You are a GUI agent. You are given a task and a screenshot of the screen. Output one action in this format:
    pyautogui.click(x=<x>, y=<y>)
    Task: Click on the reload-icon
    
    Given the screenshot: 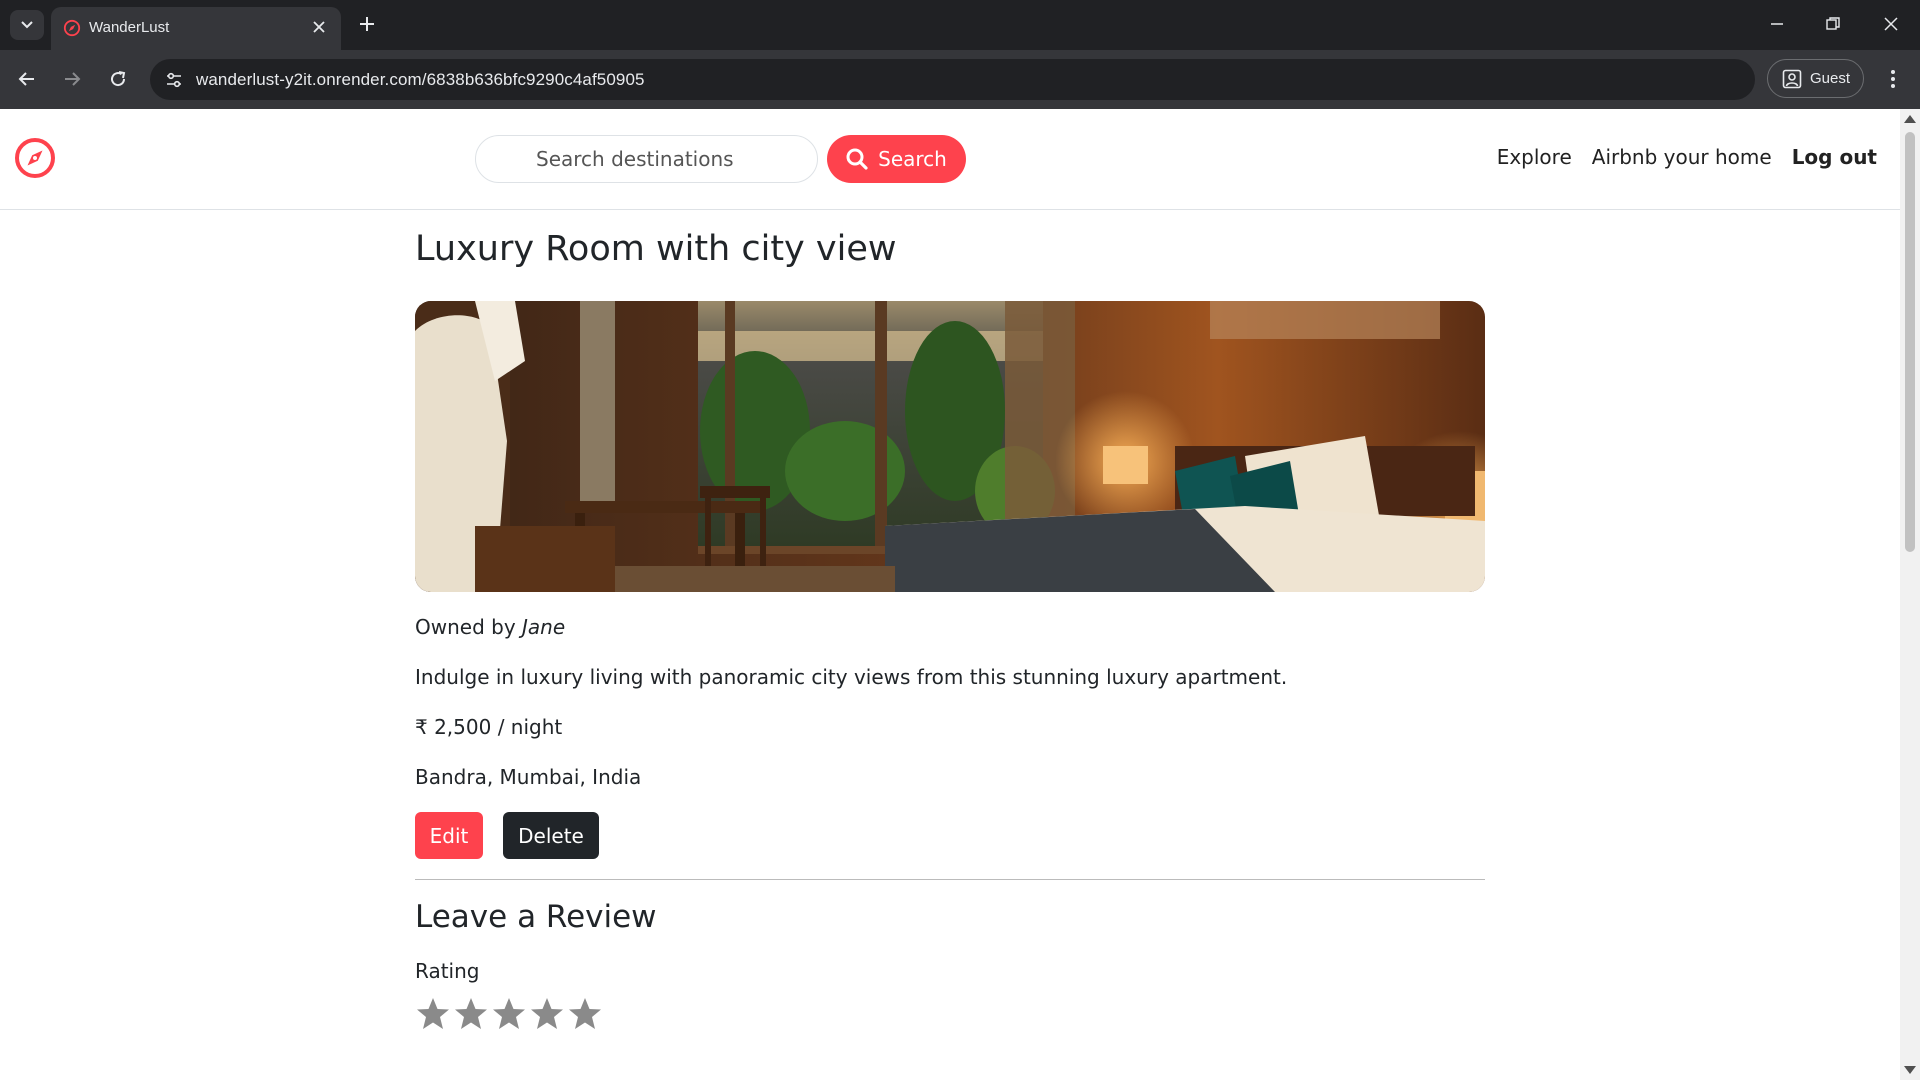 What is the action you would take?
    pyautogui.click(x=118, y=79)
    